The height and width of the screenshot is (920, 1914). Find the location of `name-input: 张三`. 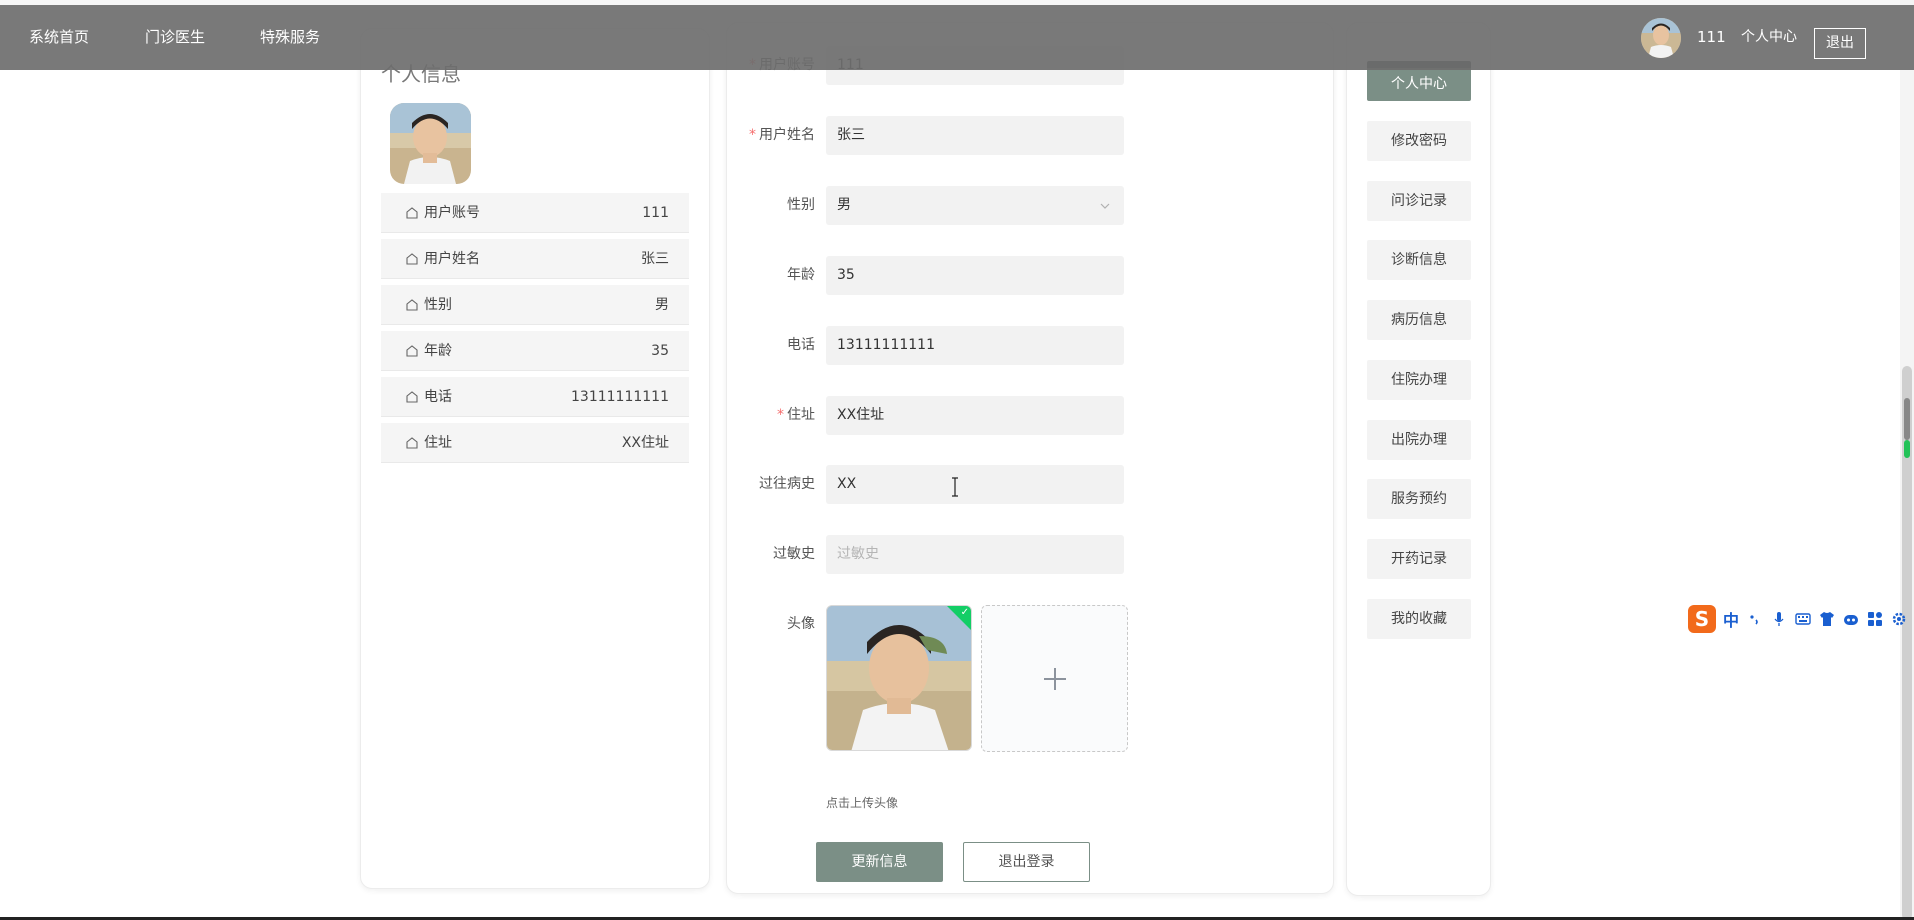

name-input: 张三 is located at coordinates (975, 135).